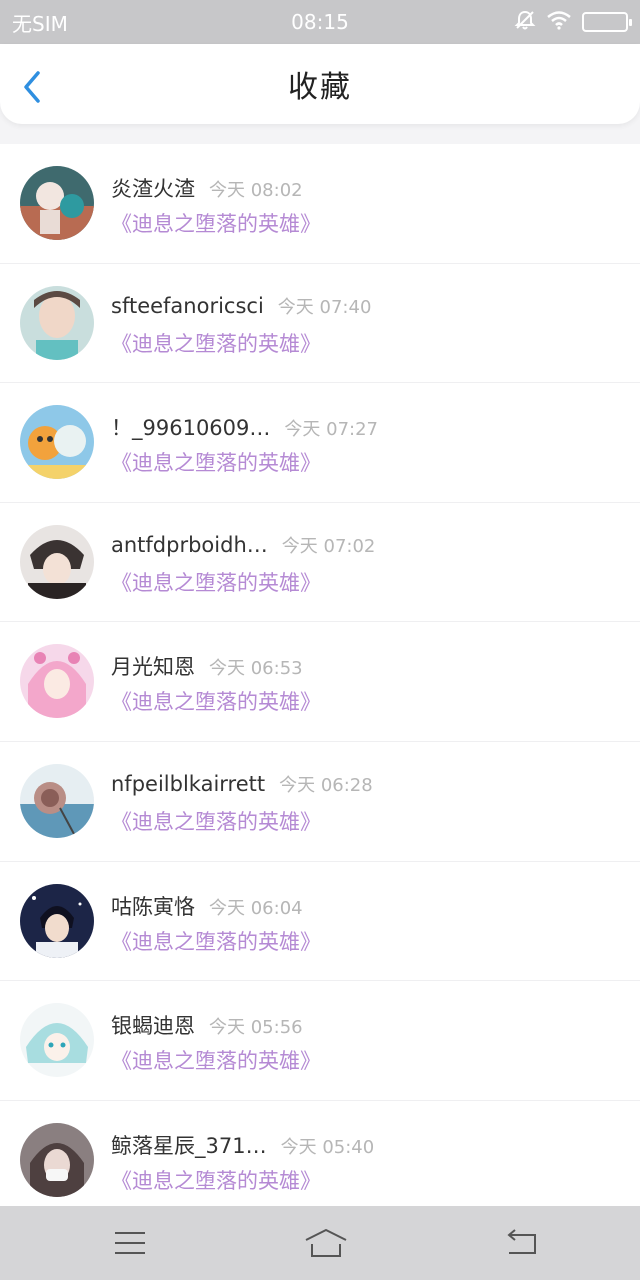 This screenshot has height=1280, width=640. I want to click on user-name-text: sfteefanoricsci, so click(187, 305).